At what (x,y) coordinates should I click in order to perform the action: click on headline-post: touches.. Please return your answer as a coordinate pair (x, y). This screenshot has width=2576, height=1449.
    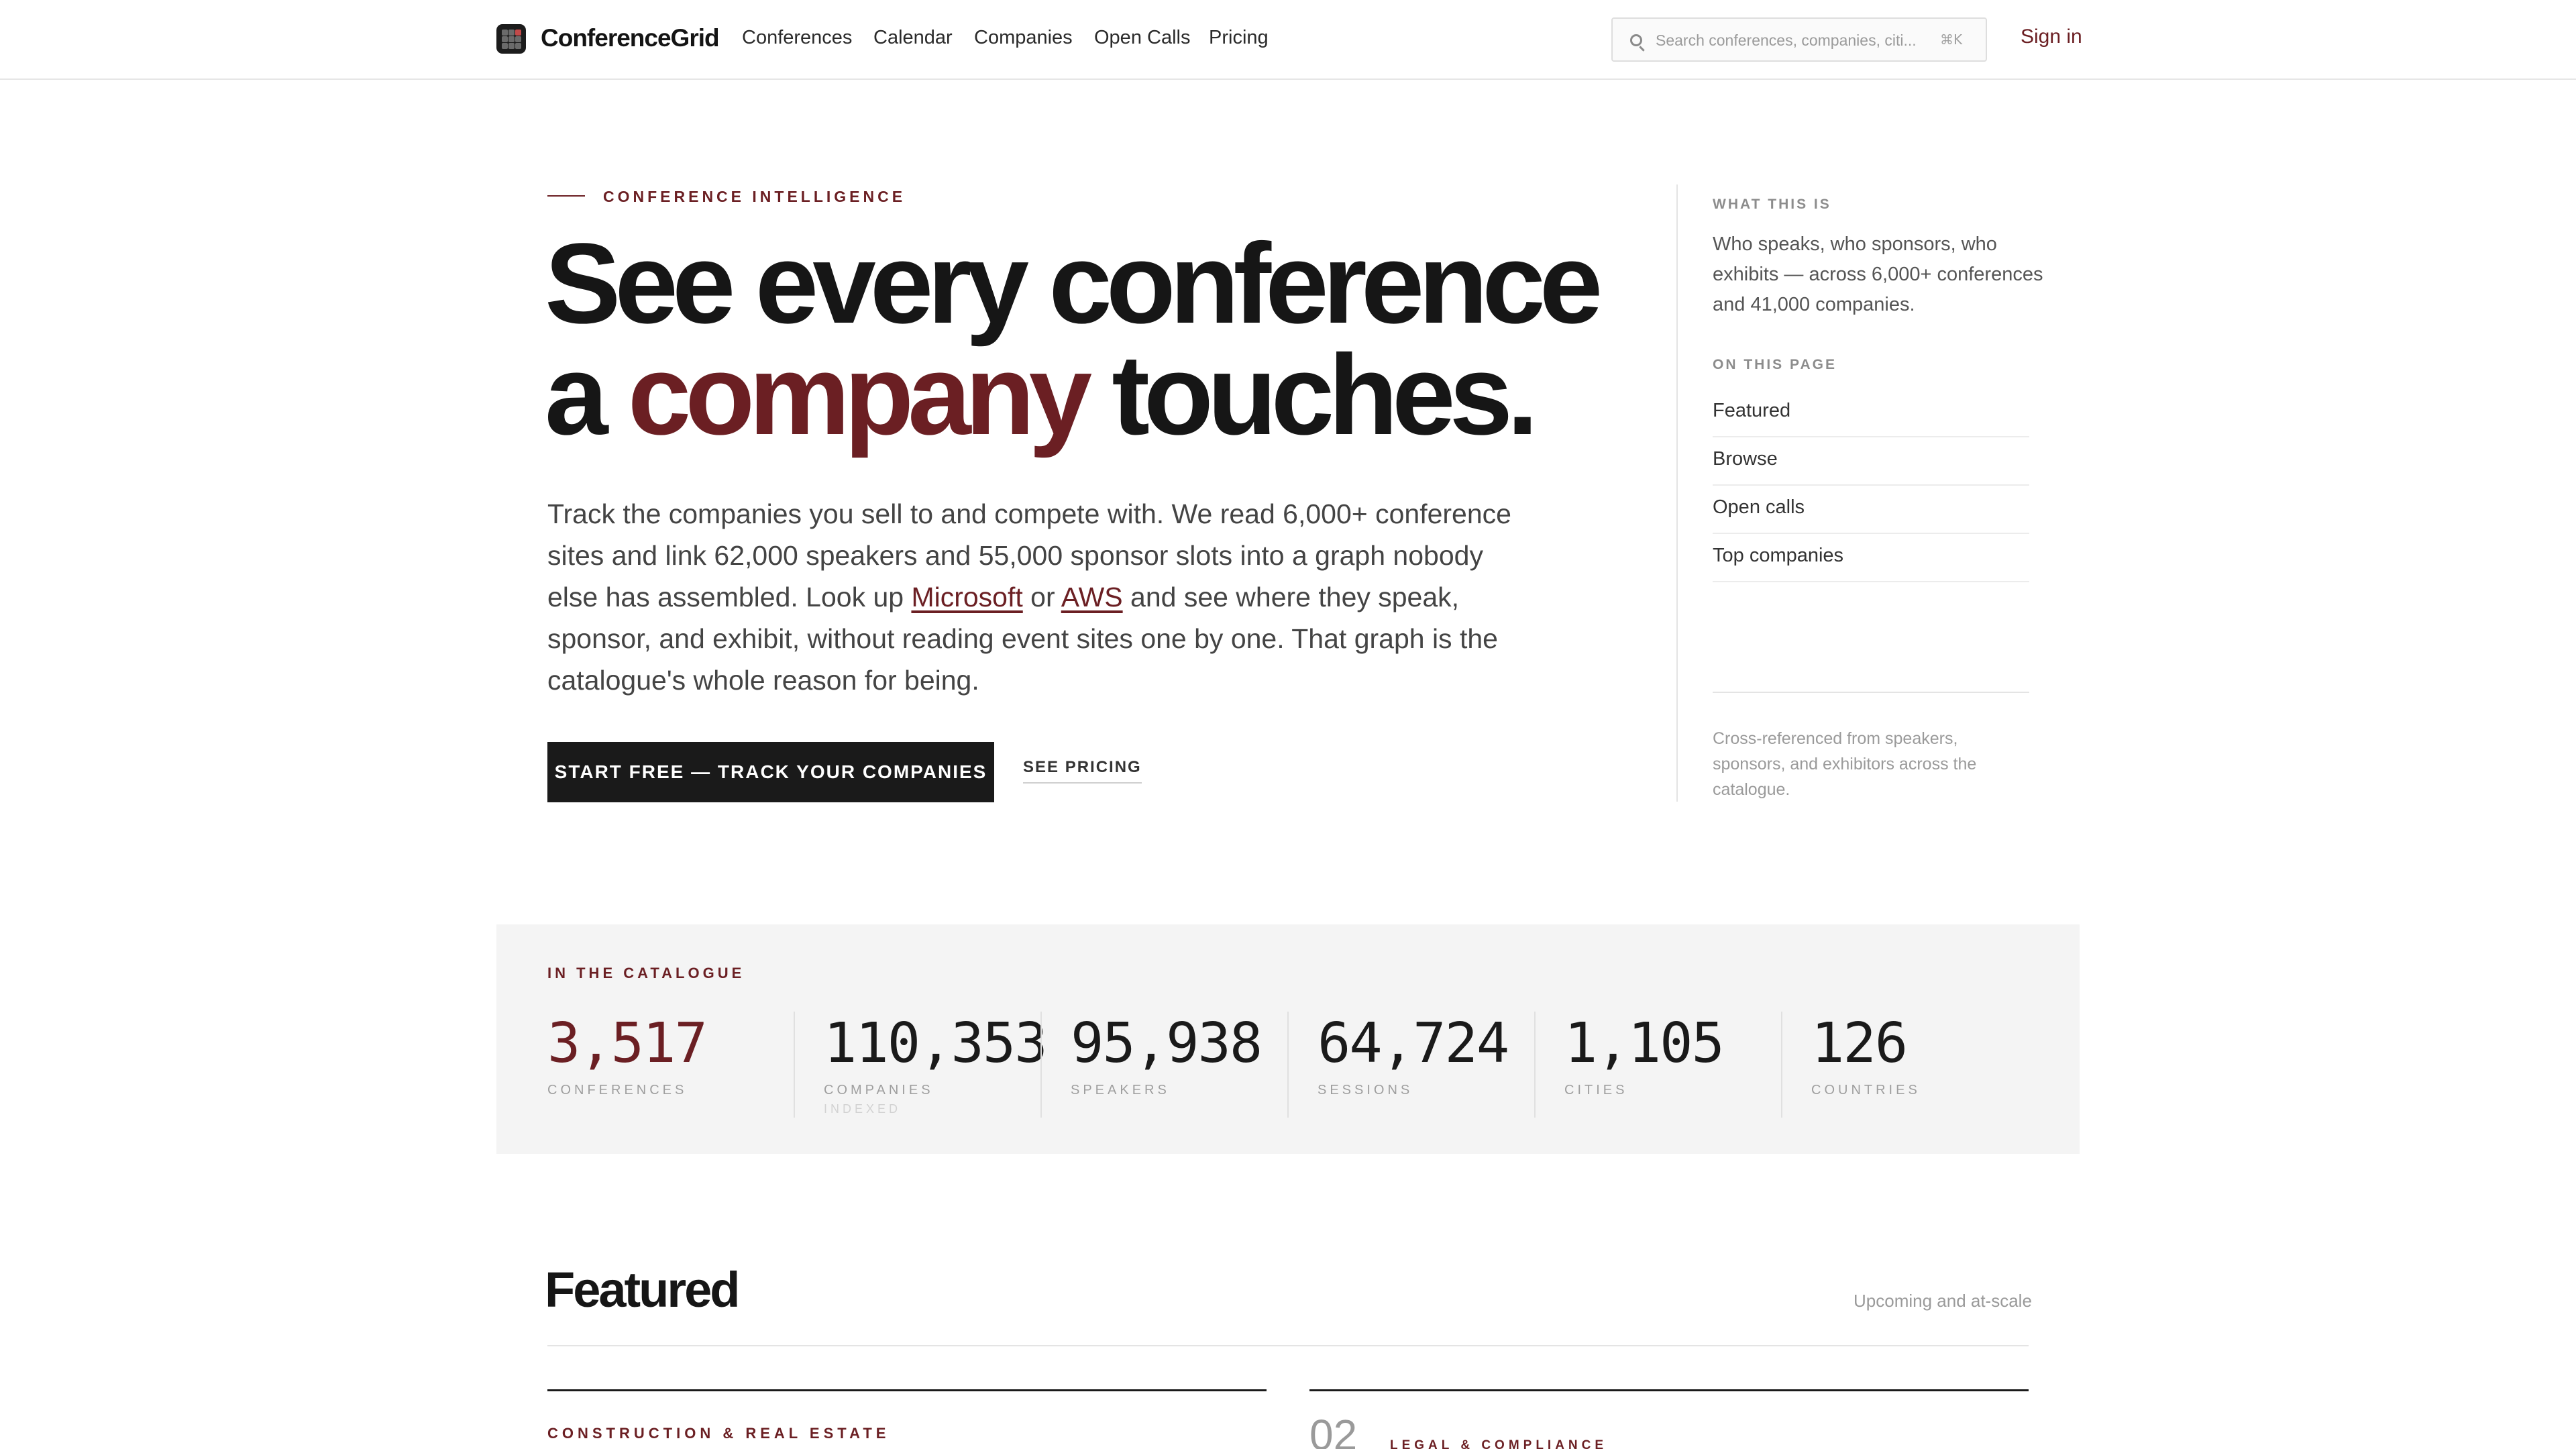
    Looking at the image, I should click on (1312, 395).